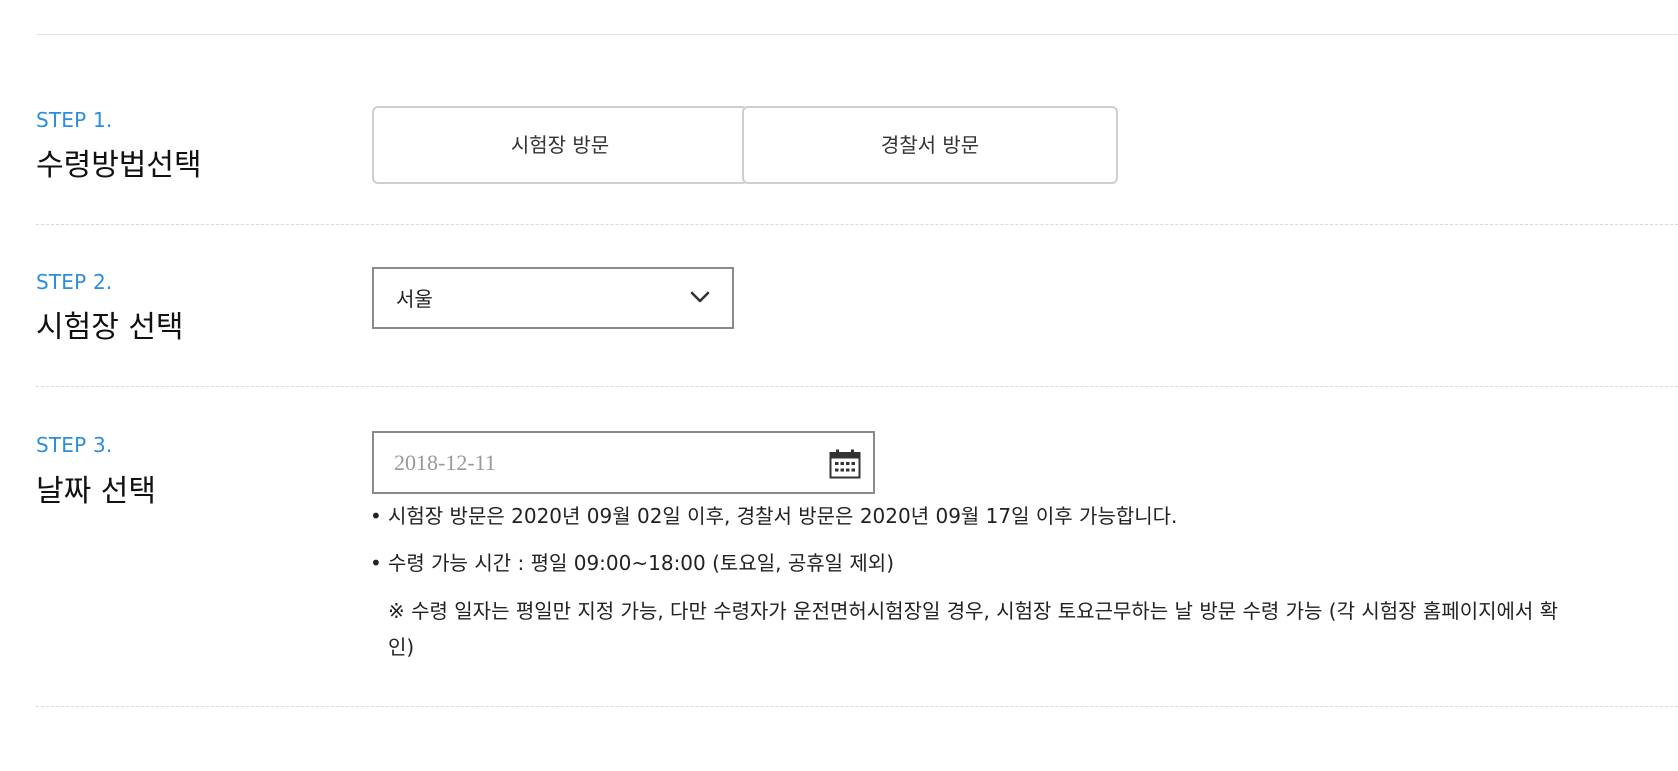  I want to click on date-input, so click(604, 463).